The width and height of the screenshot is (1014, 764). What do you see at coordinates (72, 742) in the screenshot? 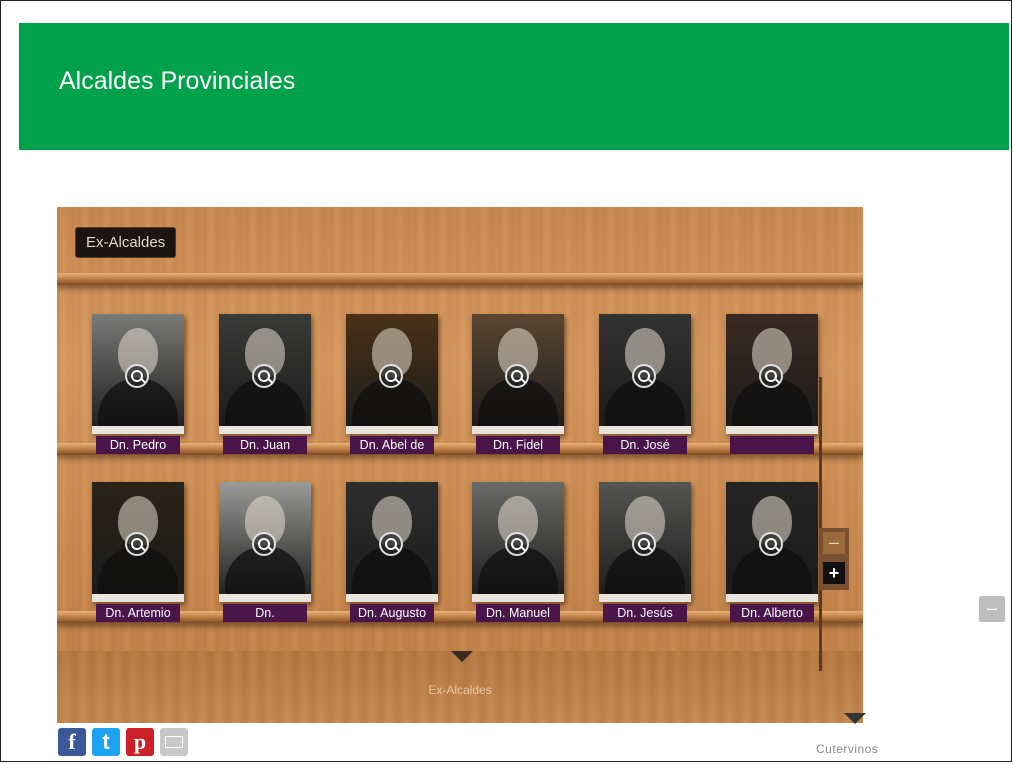
I see `facebook-share-icon: f` at bounding box center [72, 742].